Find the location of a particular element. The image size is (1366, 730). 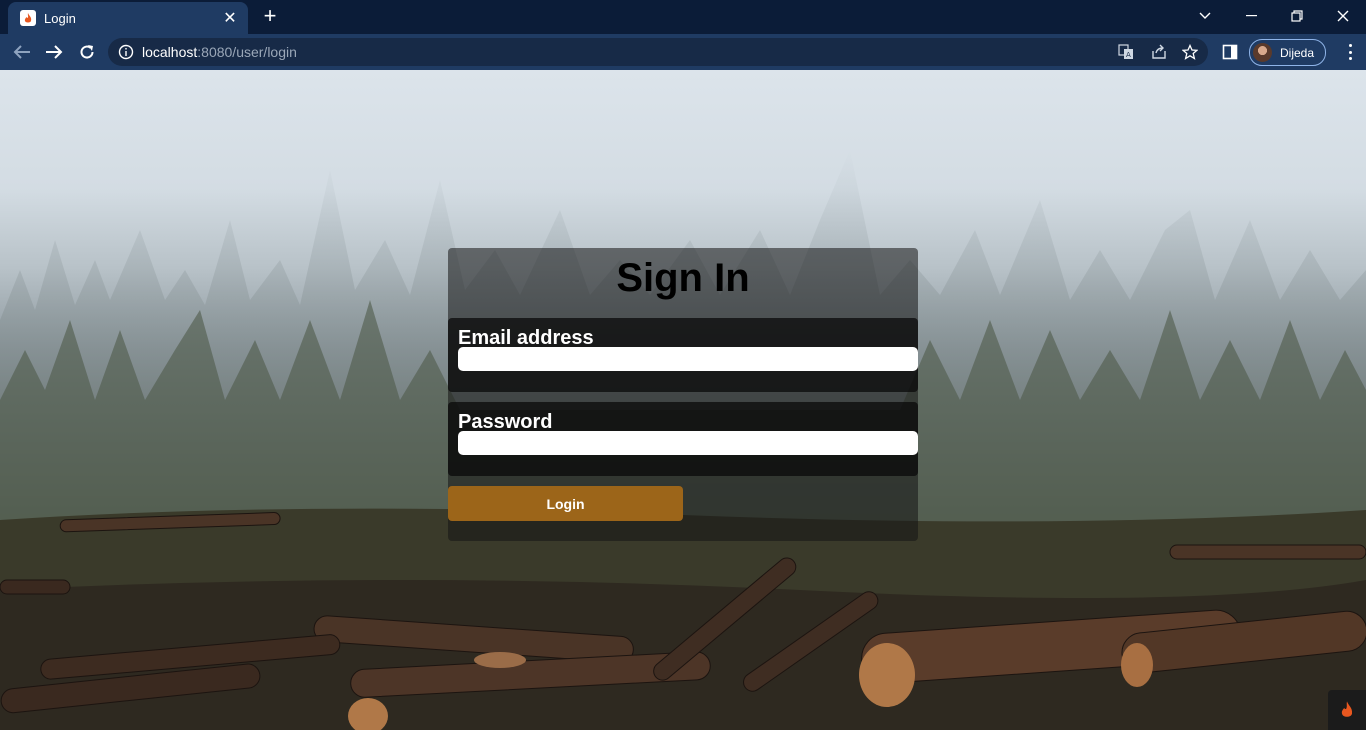

url-path: :8080/user/login is located at coordinates (247, 52).